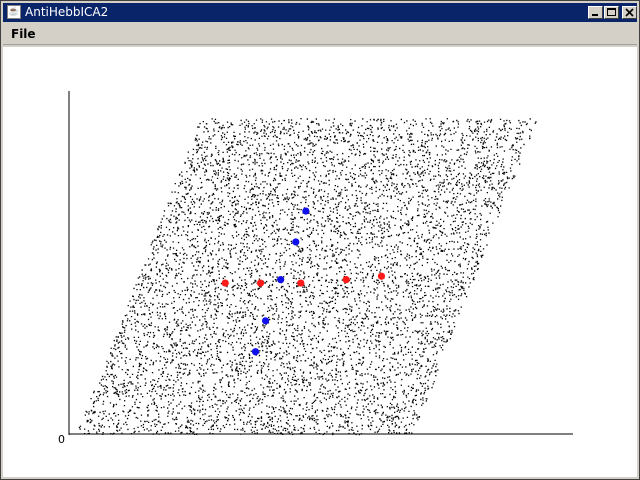  I want to click on window-title: AntiHebbICA2, so click(67, 12).